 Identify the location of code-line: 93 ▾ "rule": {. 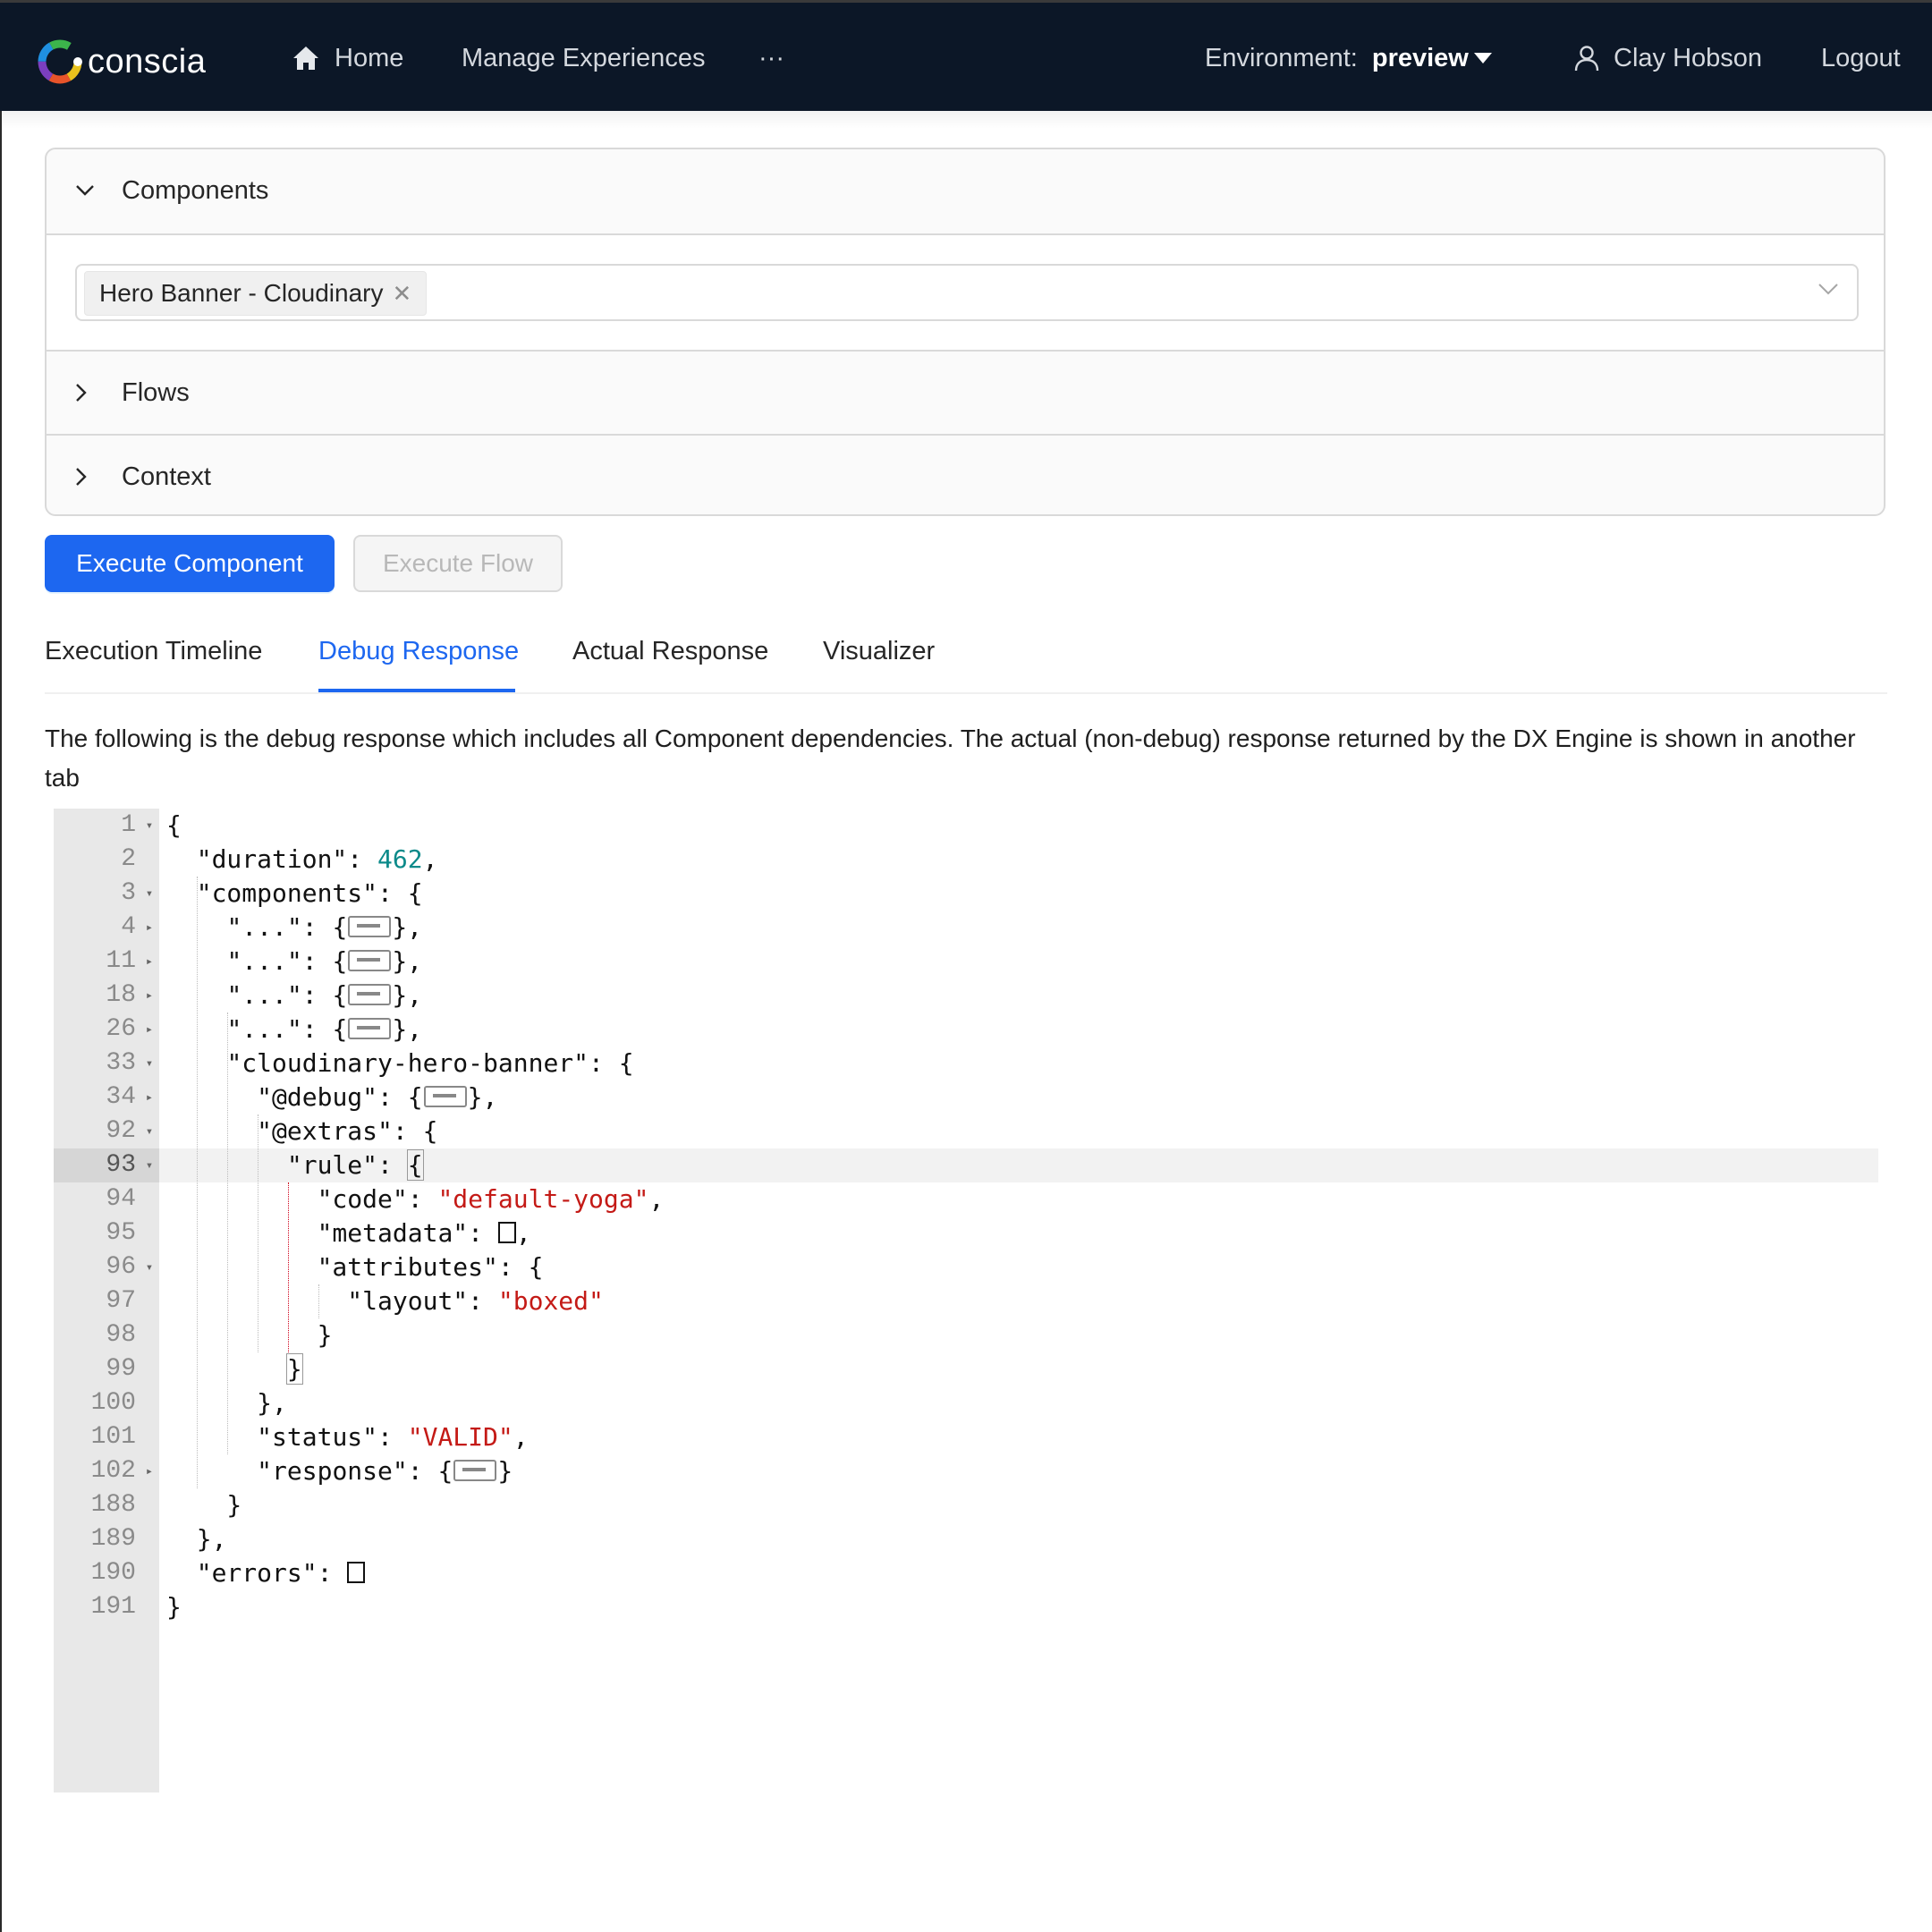
(966, 1165).